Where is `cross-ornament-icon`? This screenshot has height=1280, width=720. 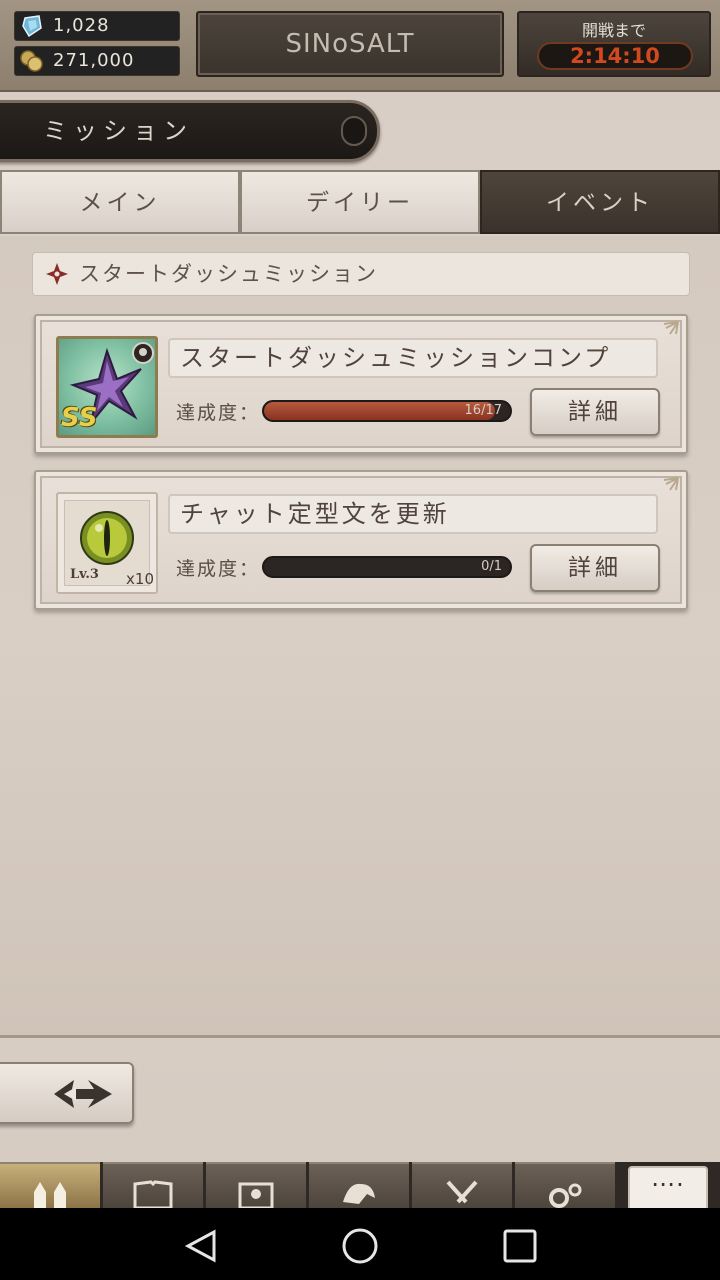 cross-ornament-icon is located at coordinates (57, 274).